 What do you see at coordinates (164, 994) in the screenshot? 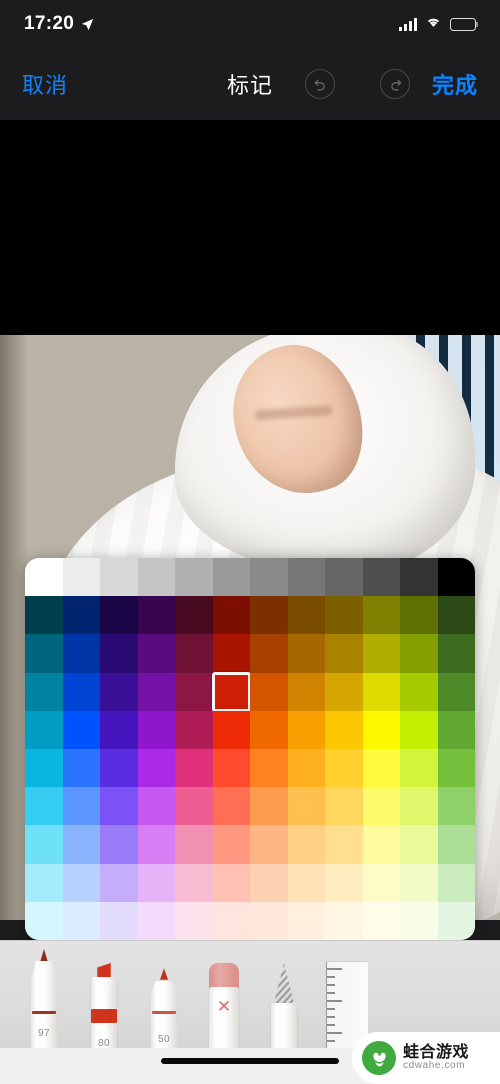
I see `marker-tool: 50` at bounding box center [164, 994].